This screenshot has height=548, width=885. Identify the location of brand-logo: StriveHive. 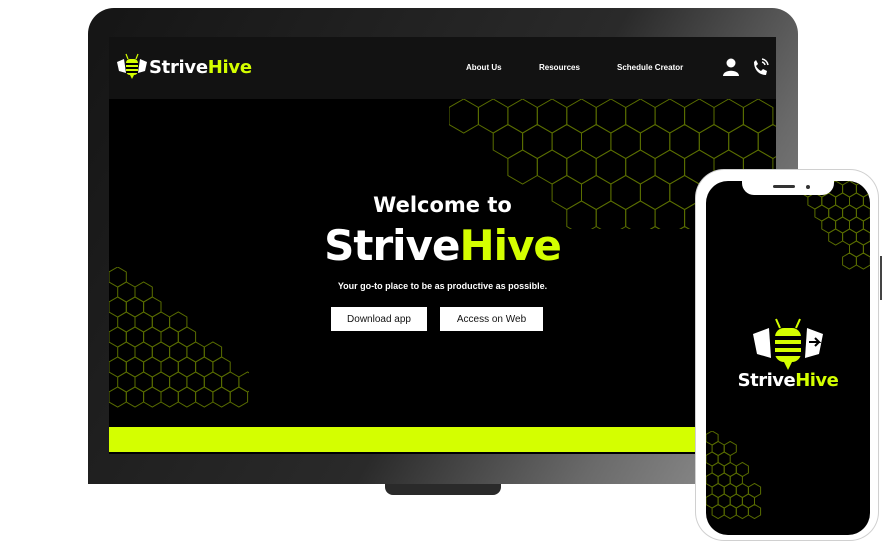
(183, 67).